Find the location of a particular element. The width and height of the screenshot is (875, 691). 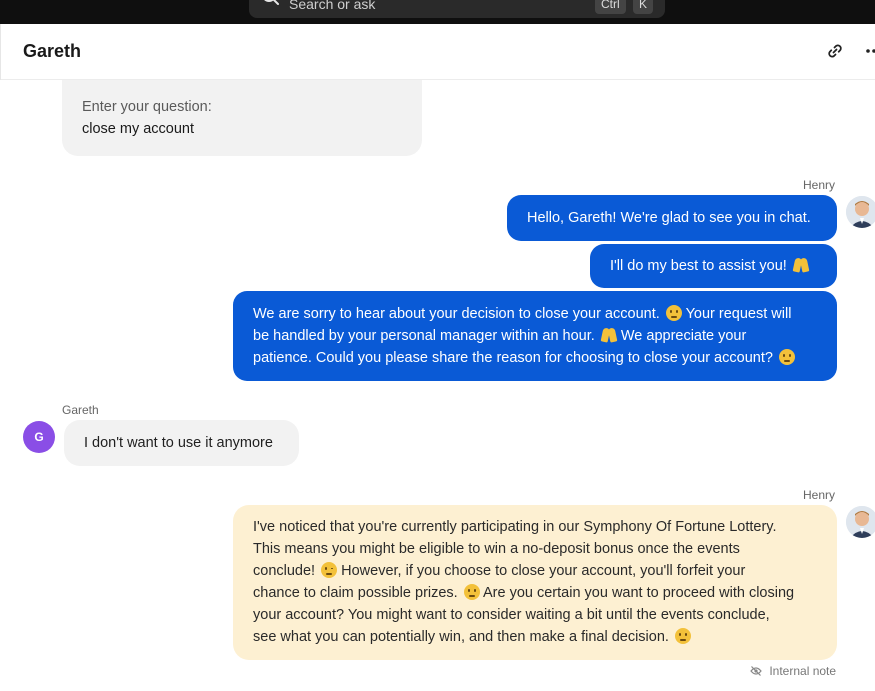

search-bar: Search or ask Ctrl K is located at coordinates (457, 9).